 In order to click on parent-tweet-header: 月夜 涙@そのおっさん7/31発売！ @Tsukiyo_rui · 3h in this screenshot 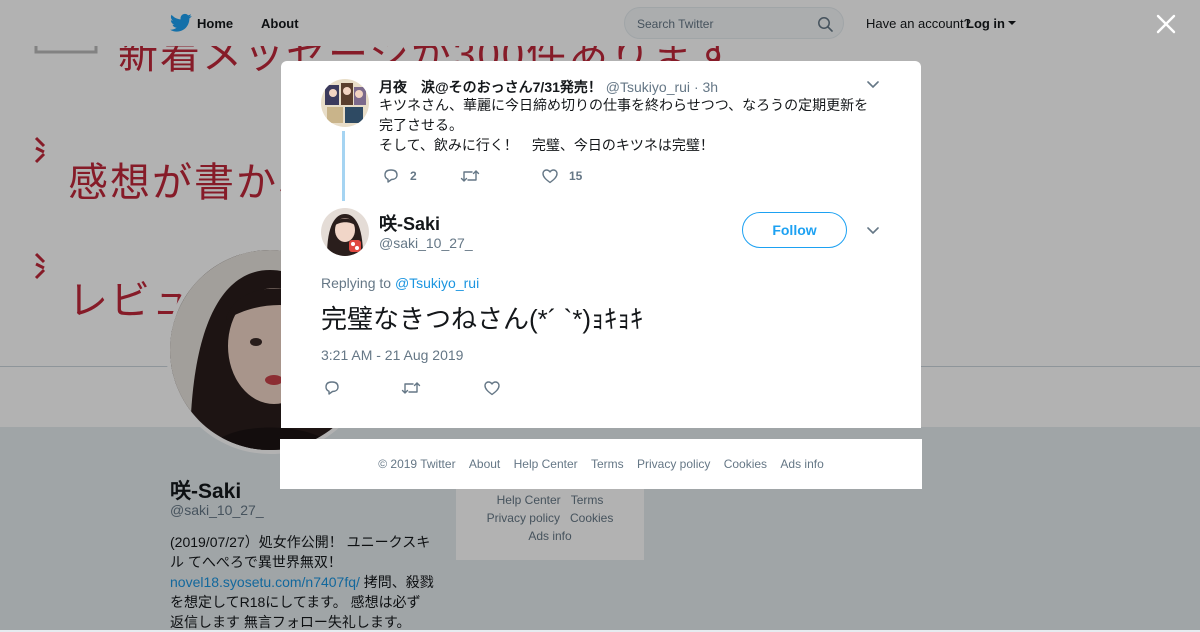, I will do `click(548, 87)`.